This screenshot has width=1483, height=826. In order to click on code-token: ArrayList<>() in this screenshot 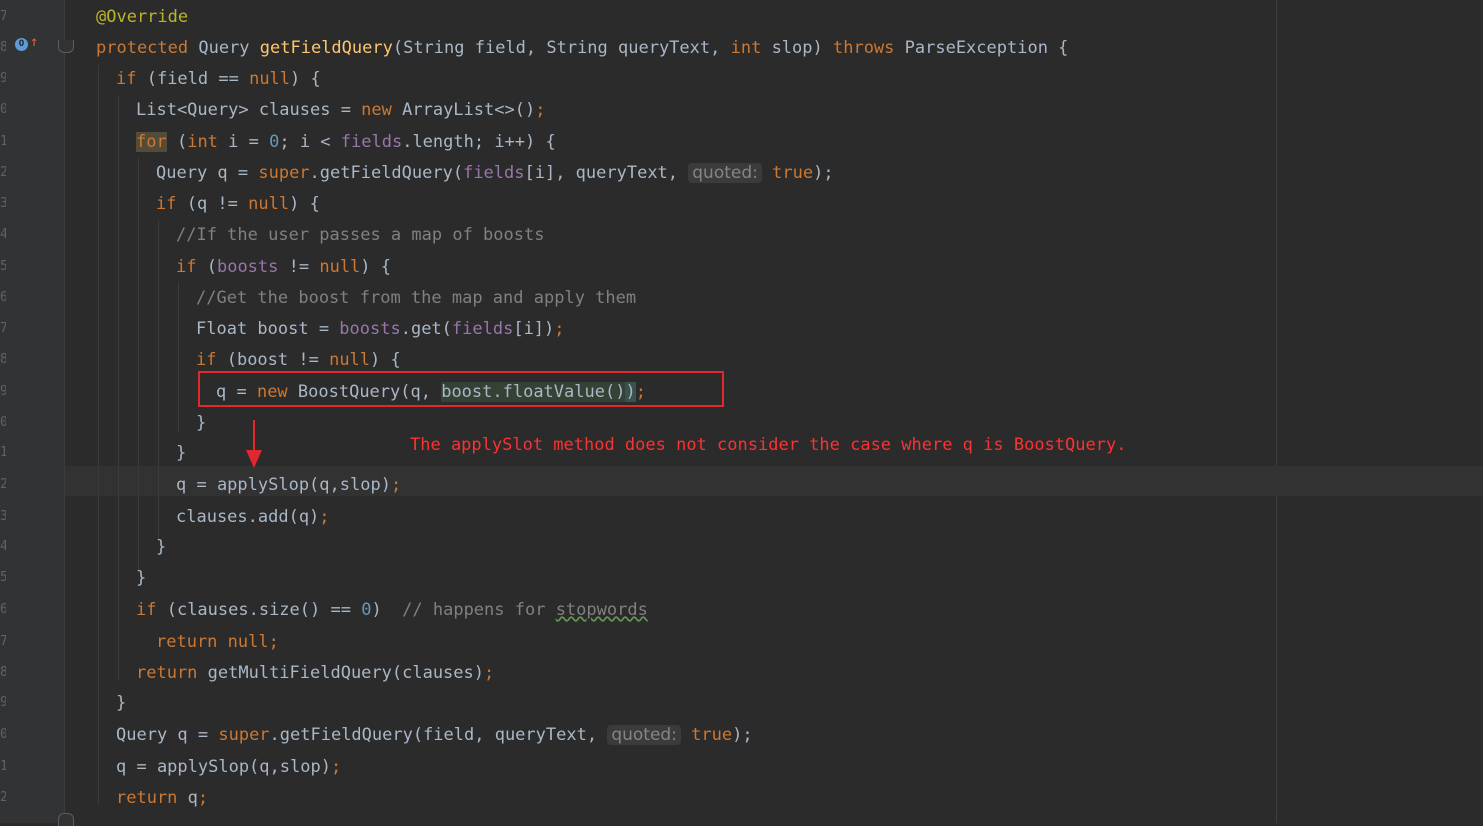, I will do `click(463, 110)`.